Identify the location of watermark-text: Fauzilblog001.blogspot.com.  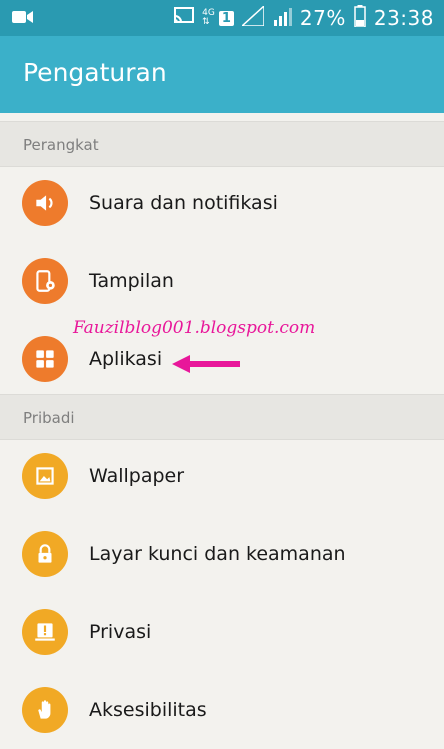
(194, 328).